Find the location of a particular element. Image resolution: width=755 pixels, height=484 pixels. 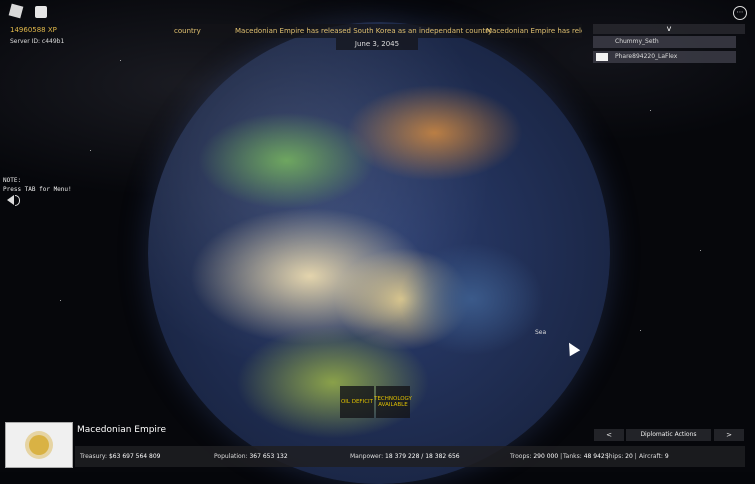

more-options-icon: ⋯ is located at coordinates (740, 13).